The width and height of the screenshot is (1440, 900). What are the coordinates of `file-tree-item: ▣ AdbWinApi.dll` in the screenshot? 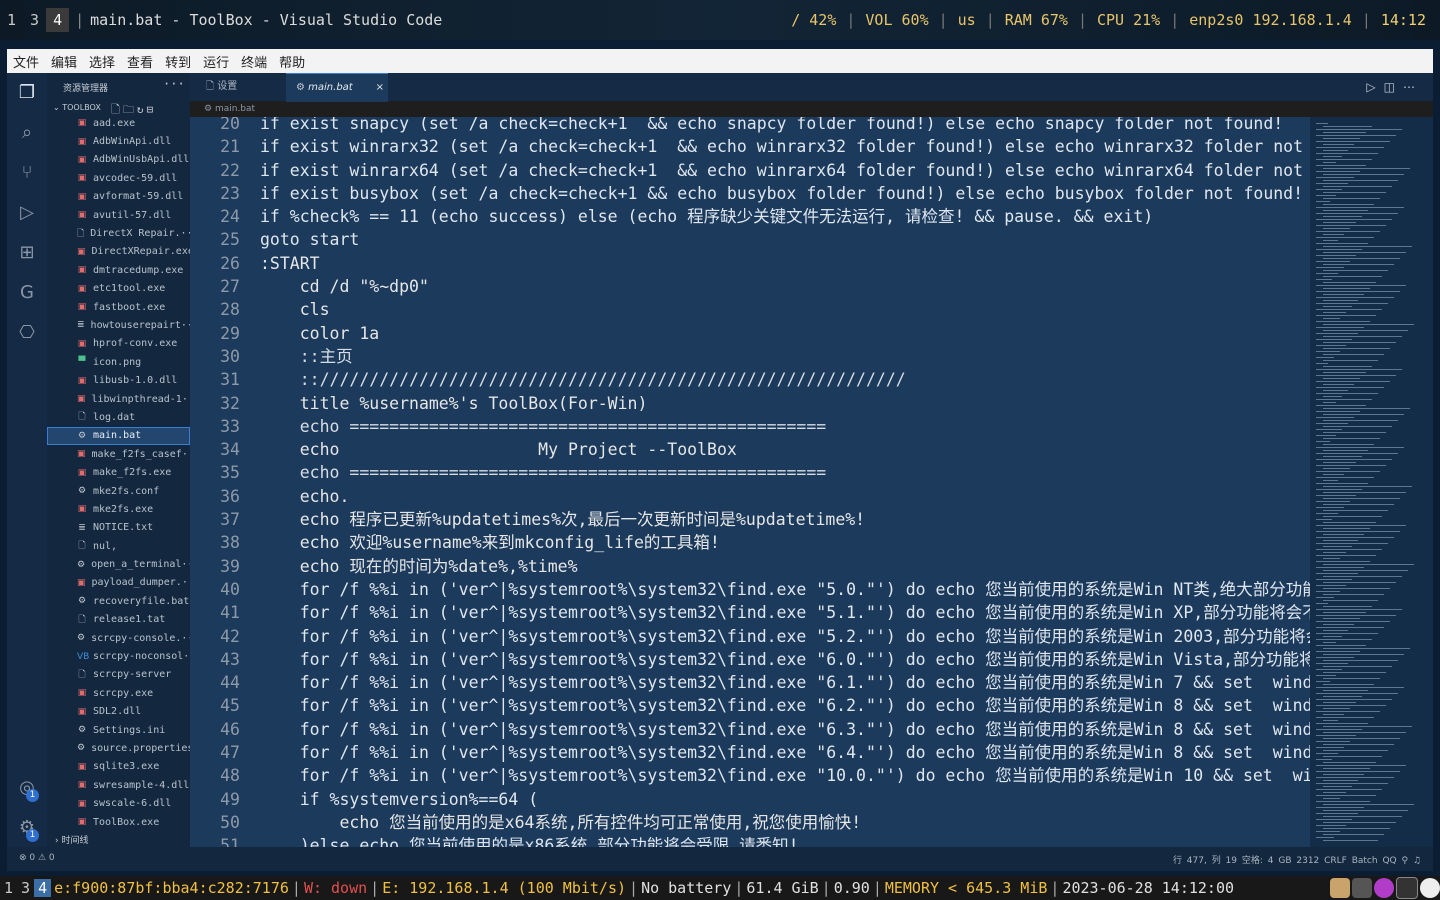 It's located at (118, 141).